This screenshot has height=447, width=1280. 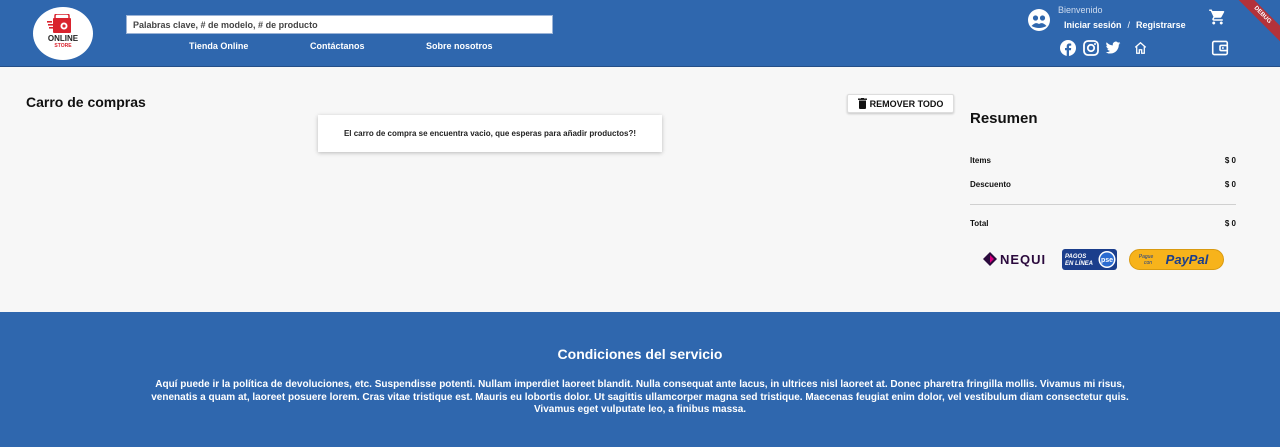 I want to click on login-link: Iniciar sesión, so click(x=1093, y=25).